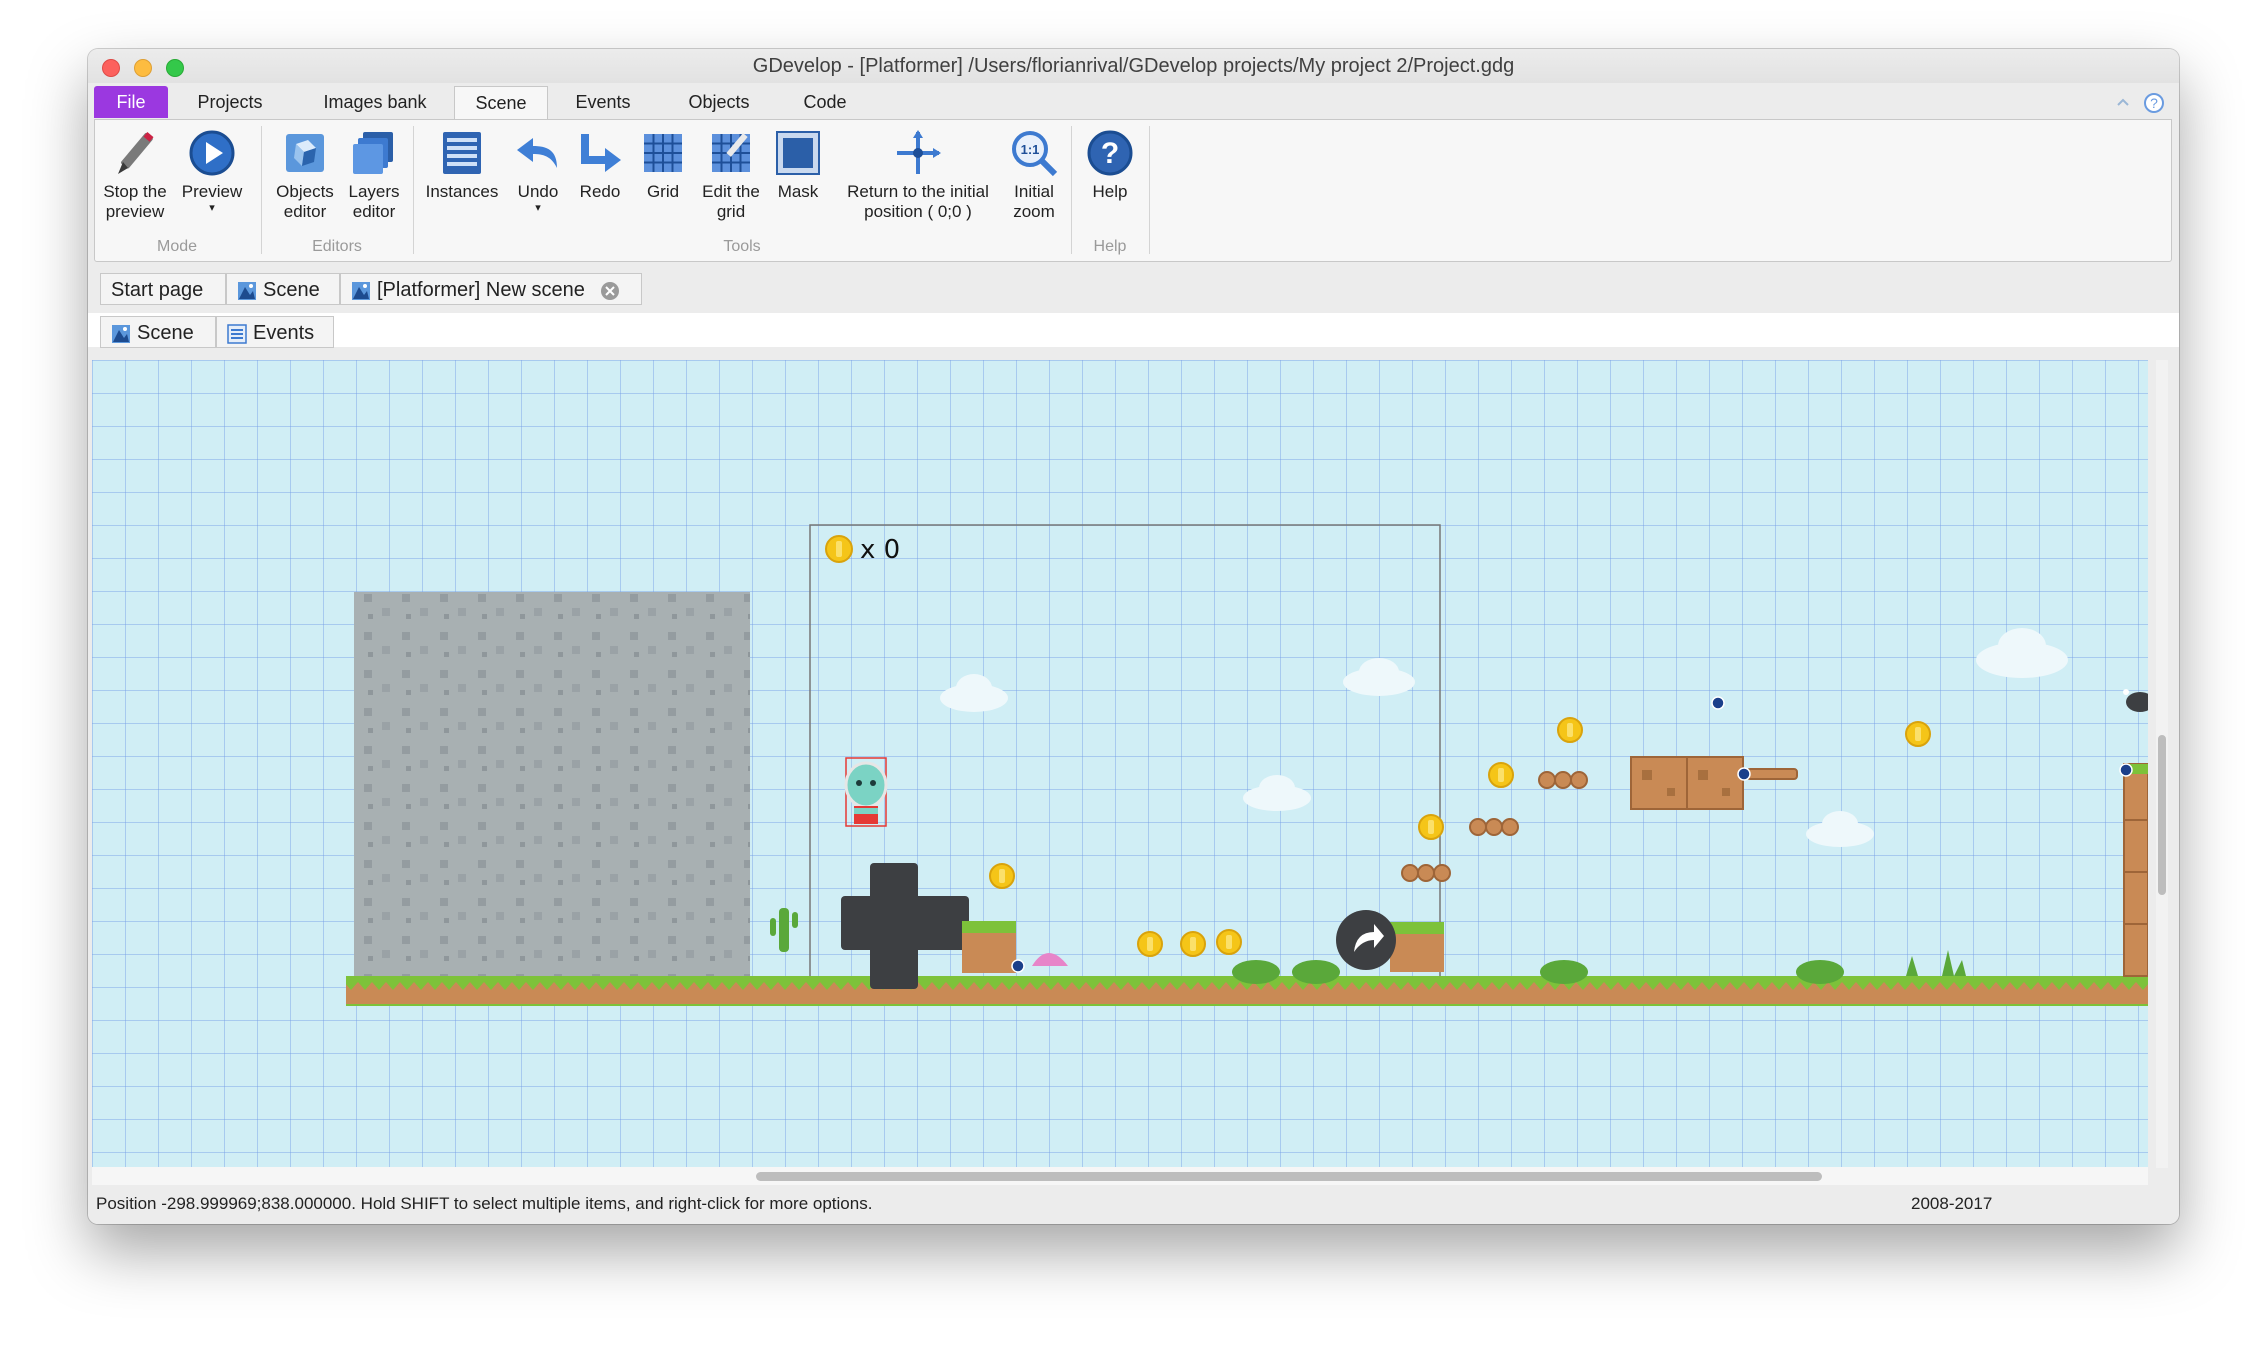 The image size is (2267, 1350). Describe the element at coordinates (600, 191) in the screenshot. I see `redo-label: Redo` at that location.